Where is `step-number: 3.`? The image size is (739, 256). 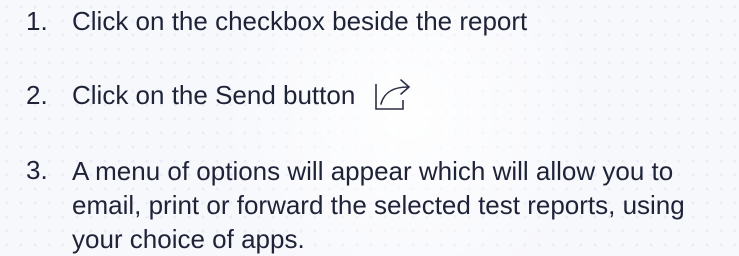 step-number: 3. is located at coordinates (37, 170).